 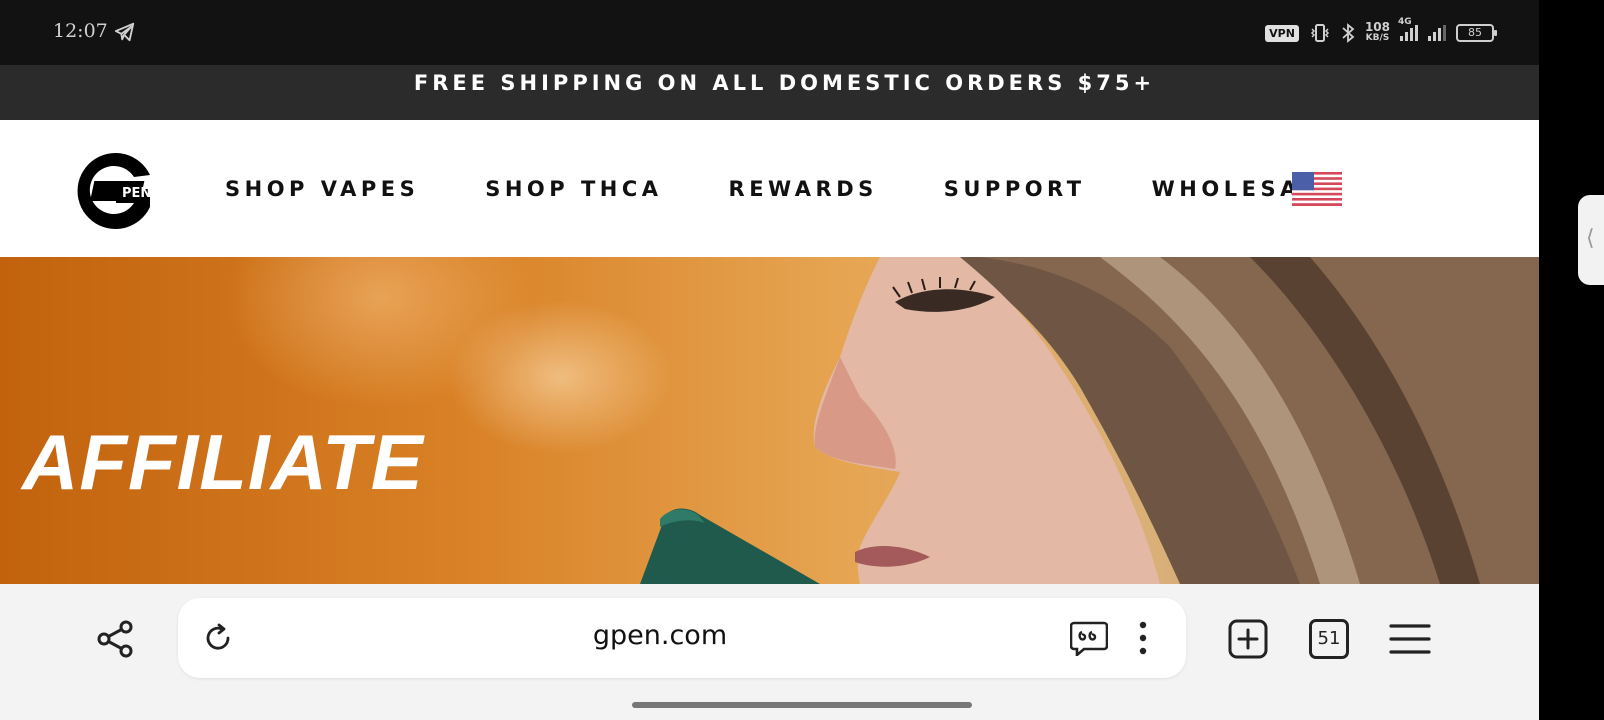 What do you see at coordinates (1571, 347) in the screenshot?
I see `side-strip` at bounding box center [1571, 347].